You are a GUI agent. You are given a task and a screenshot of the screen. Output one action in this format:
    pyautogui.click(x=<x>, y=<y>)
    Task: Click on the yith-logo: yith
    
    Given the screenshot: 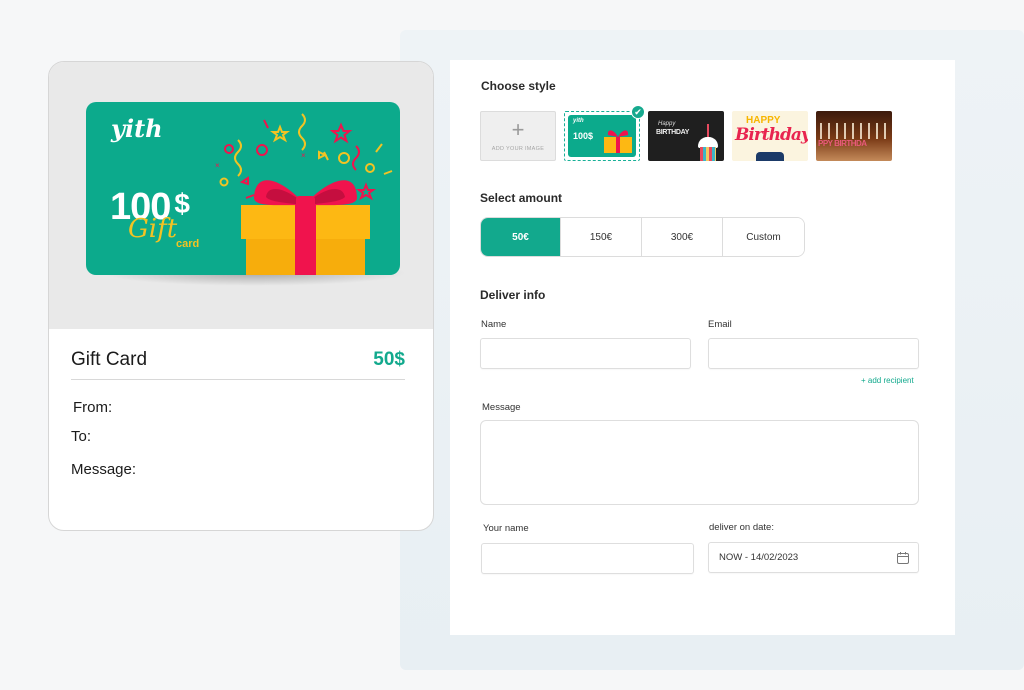 What is the action you would take?
    pyautogui.click(x=137, y=128)
    